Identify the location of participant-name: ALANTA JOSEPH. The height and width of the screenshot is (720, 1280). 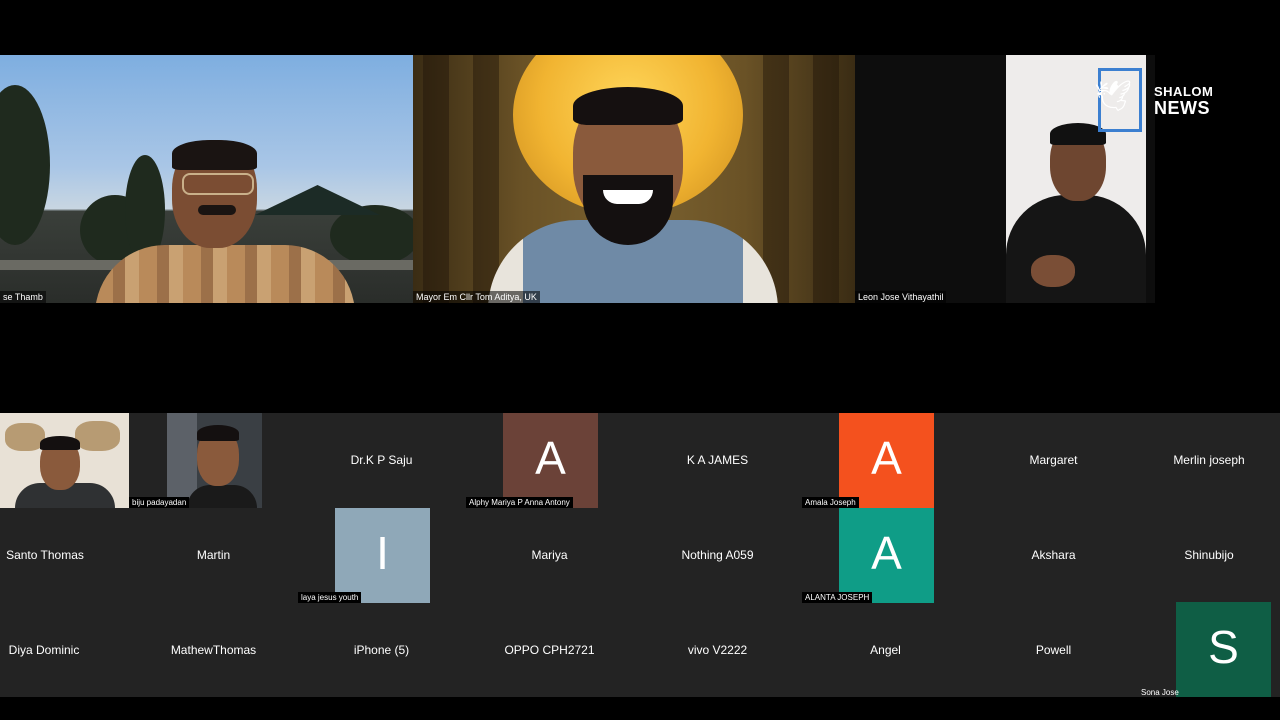
(837, 597).